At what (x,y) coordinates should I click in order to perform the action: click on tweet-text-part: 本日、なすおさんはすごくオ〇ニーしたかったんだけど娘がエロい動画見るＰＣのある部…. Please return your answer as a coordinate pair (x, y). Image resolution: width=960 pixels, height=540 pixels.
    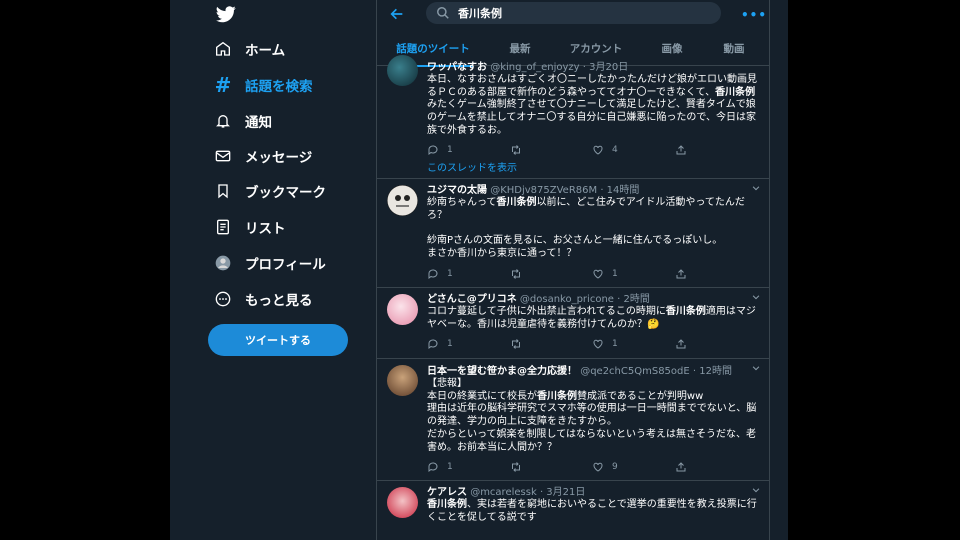
    Looking at the image, I should click on (592, 86).